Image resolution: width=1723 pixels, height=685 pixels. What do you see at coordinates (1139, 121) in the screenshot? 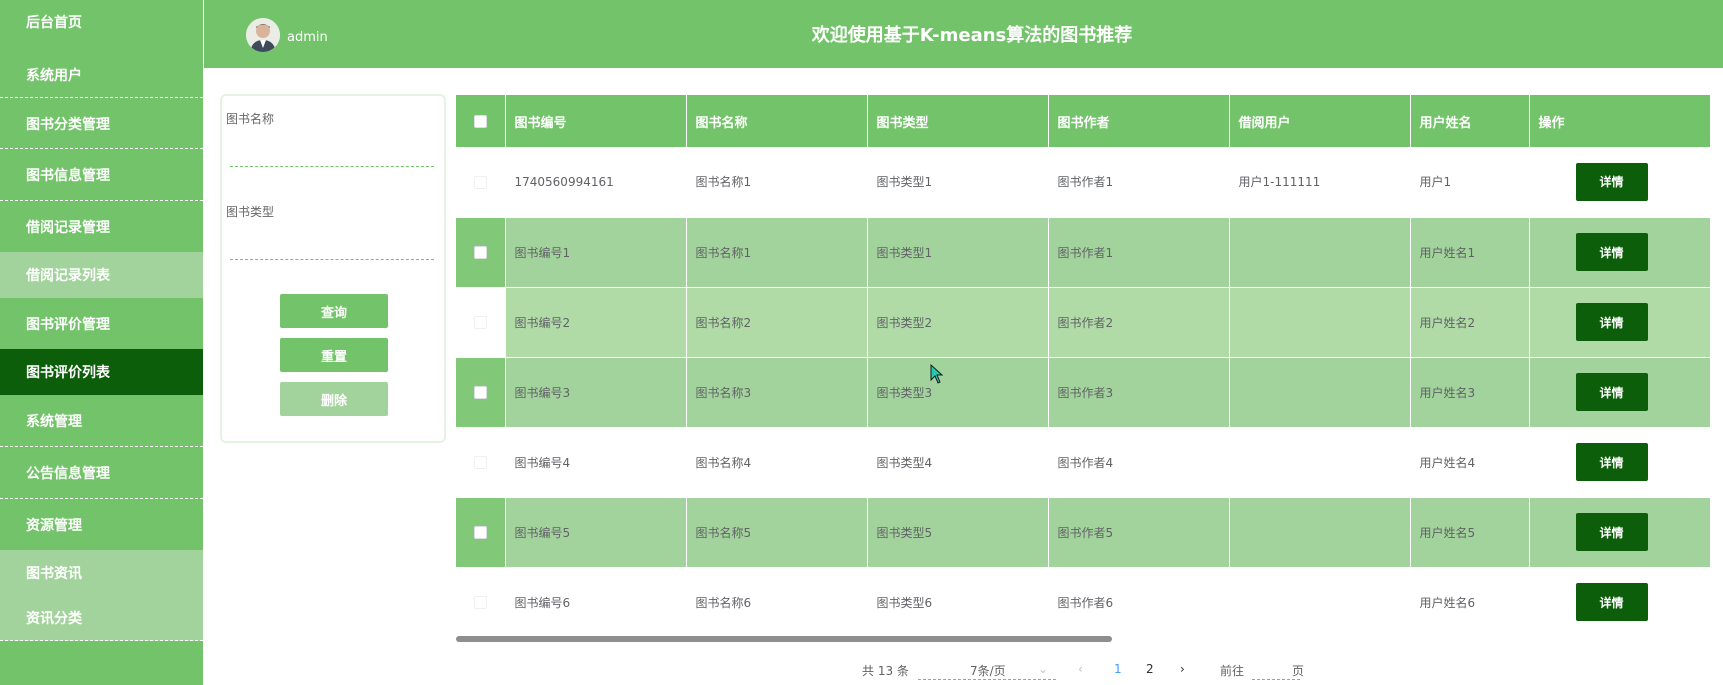
I see `column-header: 图书作者` at bounding box center [1139, 121].